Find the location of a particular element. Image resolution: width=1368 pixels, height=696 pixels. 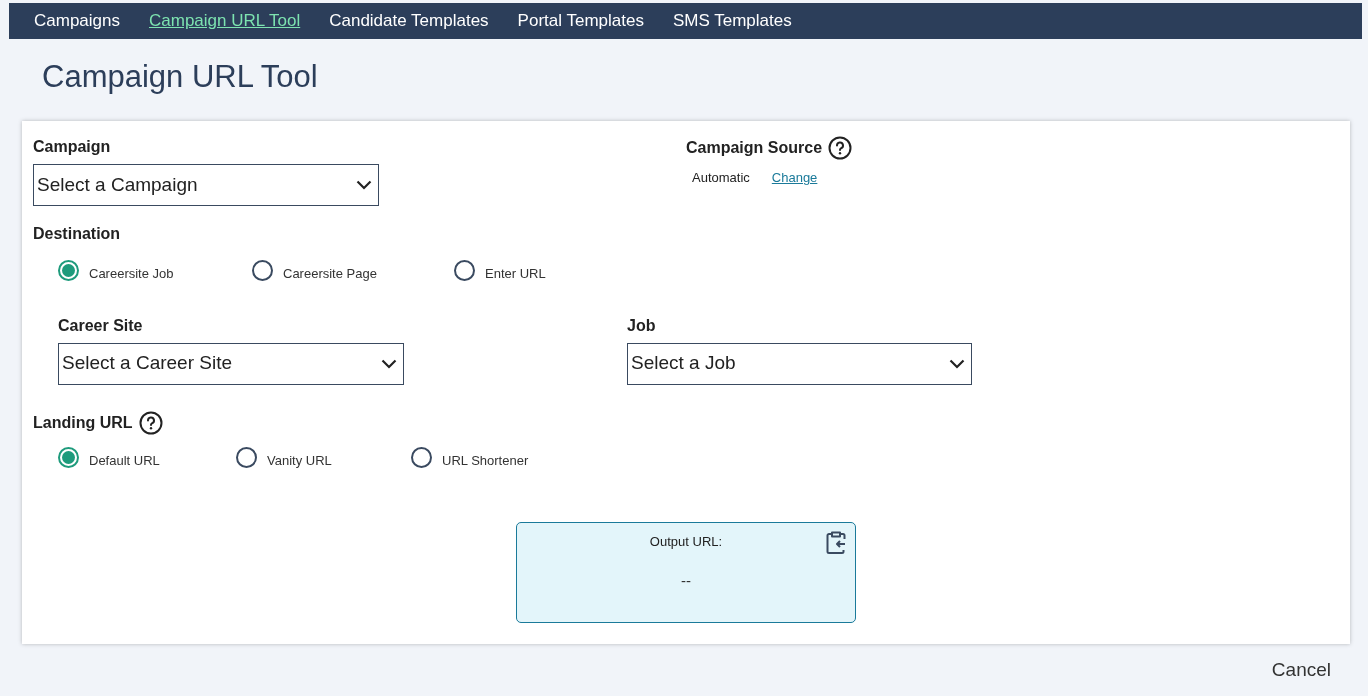

field-label: Job is located at coordinates (642, 325).